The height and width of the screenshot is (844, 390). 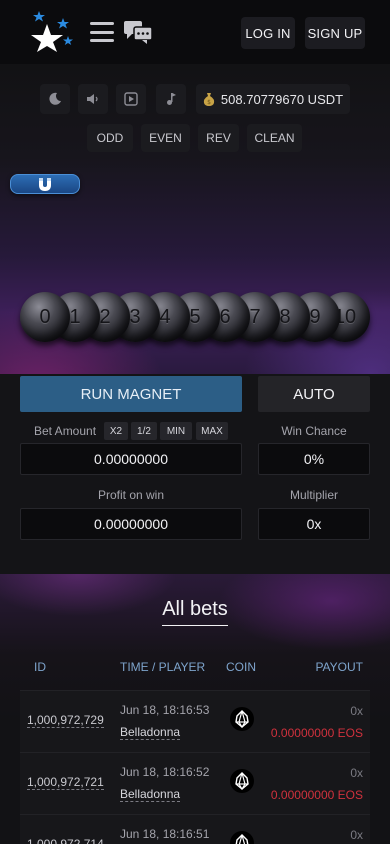 What do you see at coordinates (163, 667) in the screenshot?
I see `column-time-player: TIME / PLAYER` at bounding box center [163, 667].